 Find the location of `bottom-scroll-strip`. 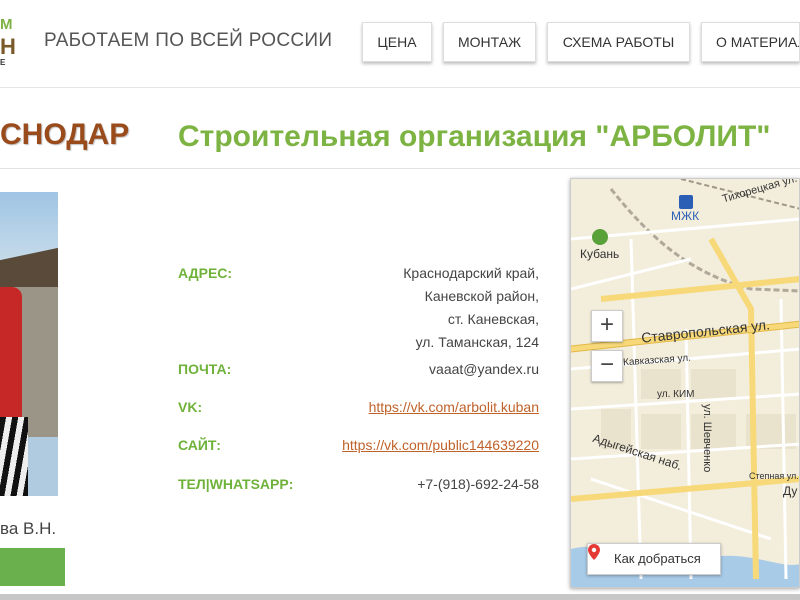

bottom-scroll-strip is located at coordinates (400, 597).